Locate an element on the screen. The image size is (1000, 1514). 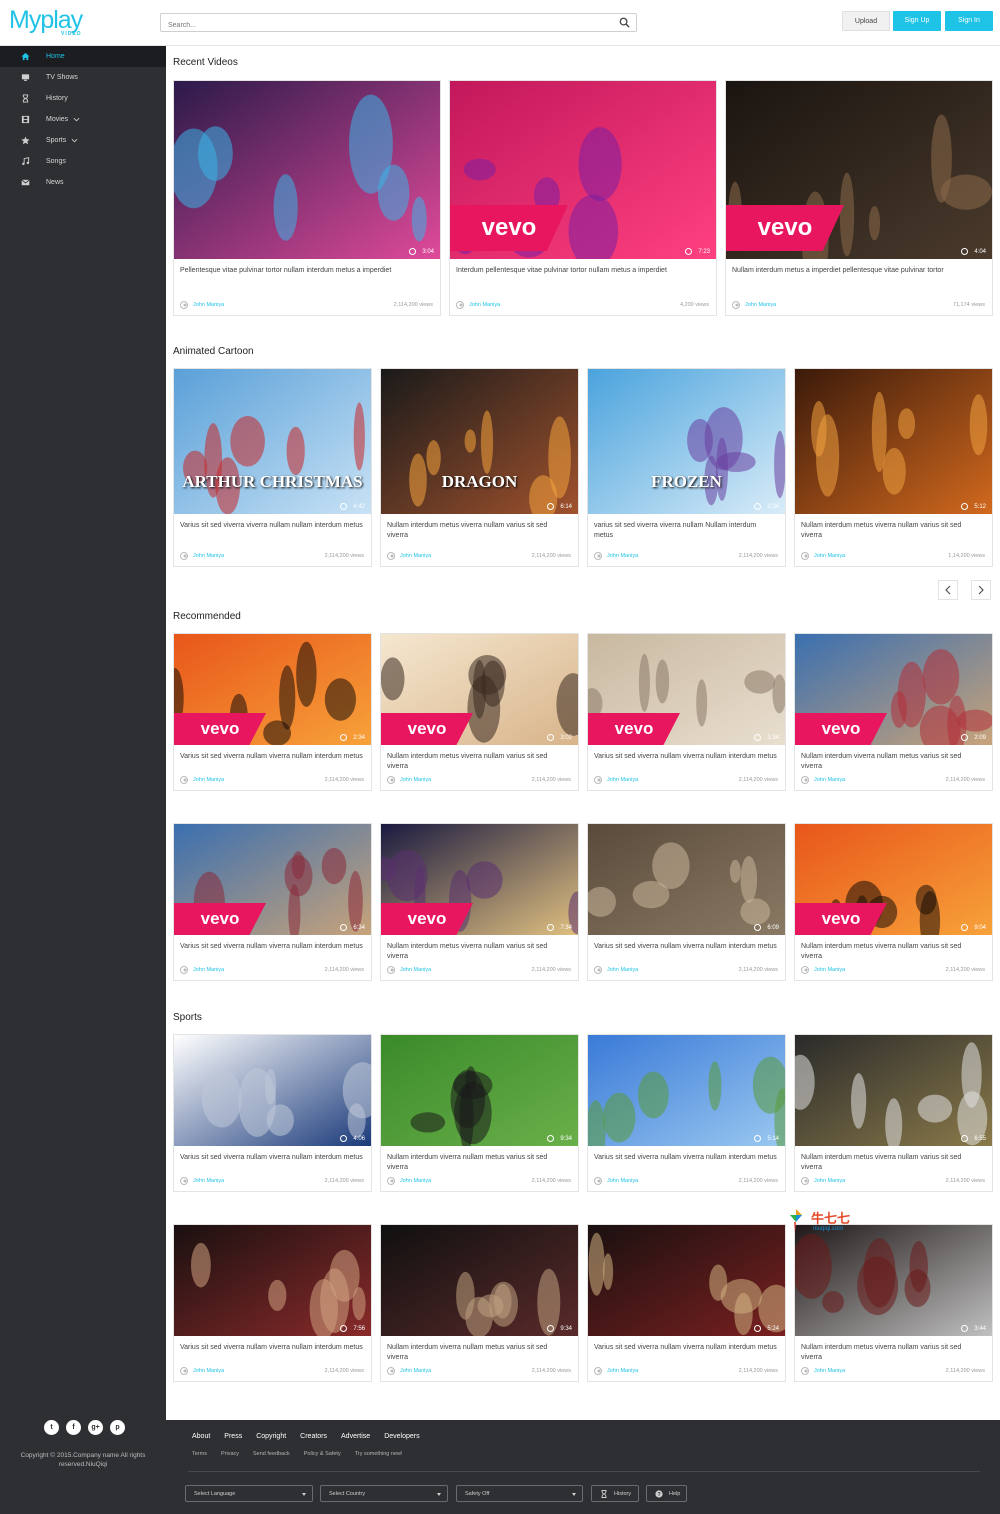
google-plus-icon: g+ is located at coordinates (95, 1427).